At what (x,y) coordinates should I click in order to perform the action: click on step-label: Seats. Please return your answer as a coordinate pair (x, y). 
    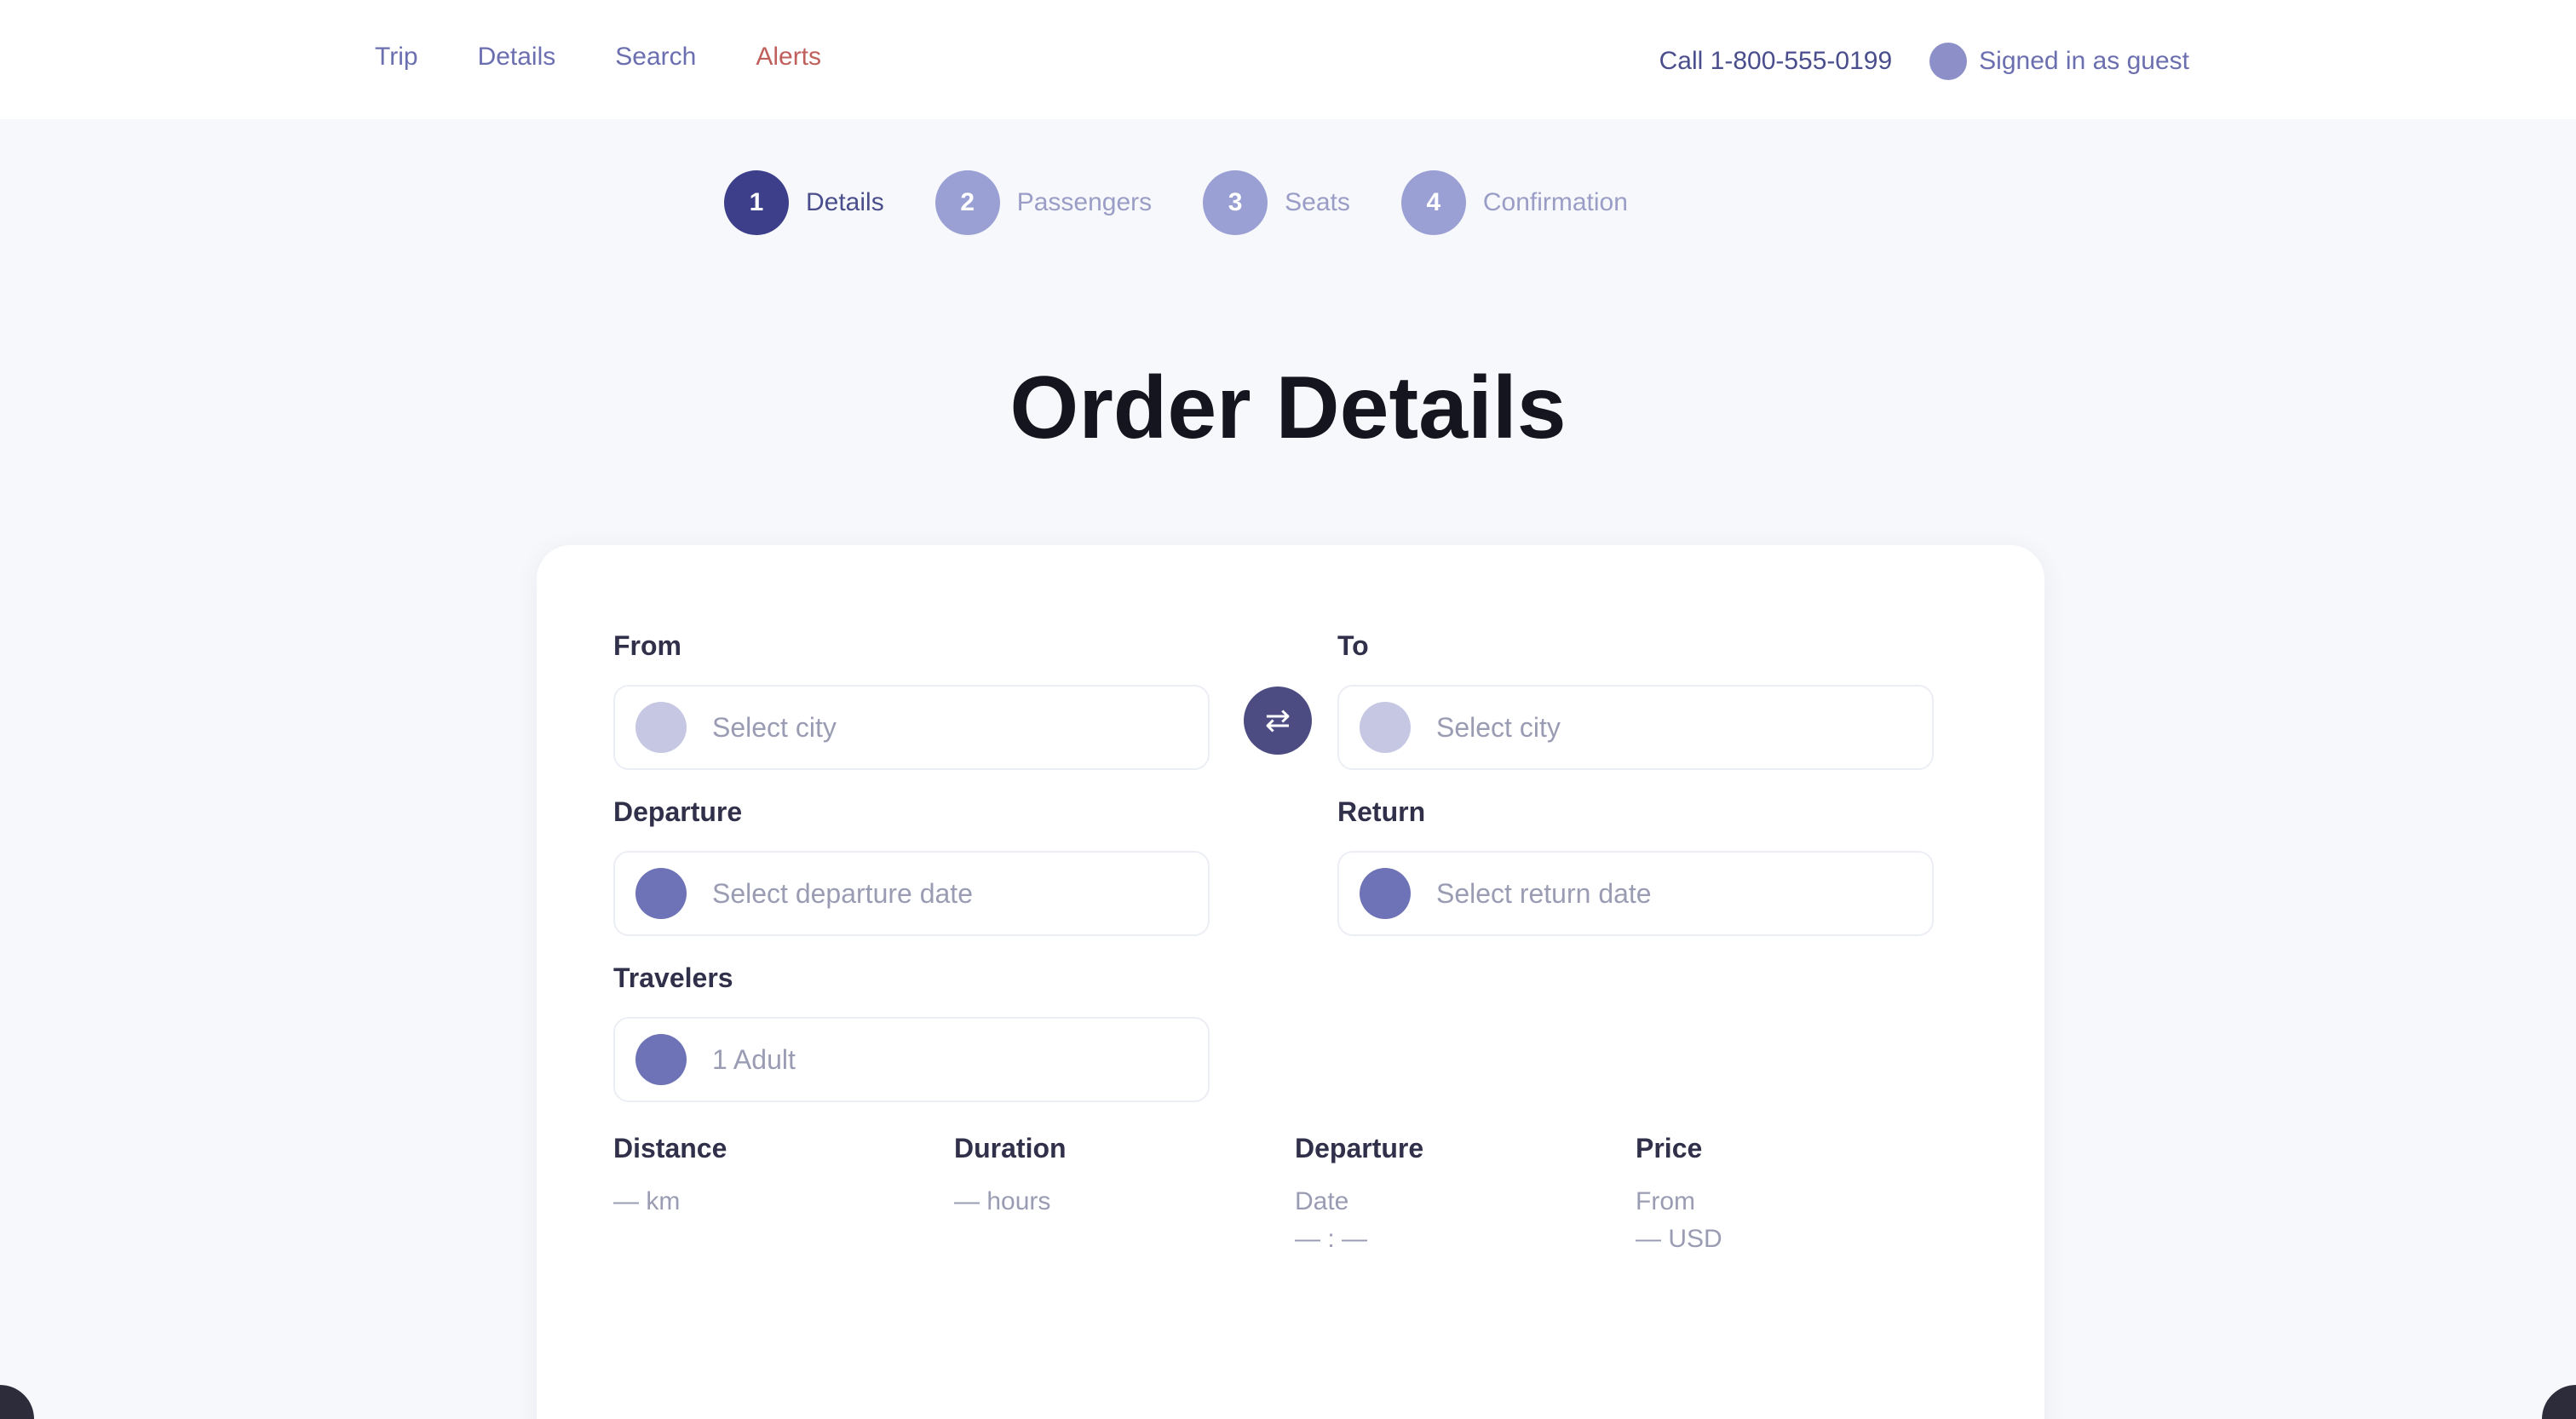
    Looking at the image, I should click on (1317, 202).